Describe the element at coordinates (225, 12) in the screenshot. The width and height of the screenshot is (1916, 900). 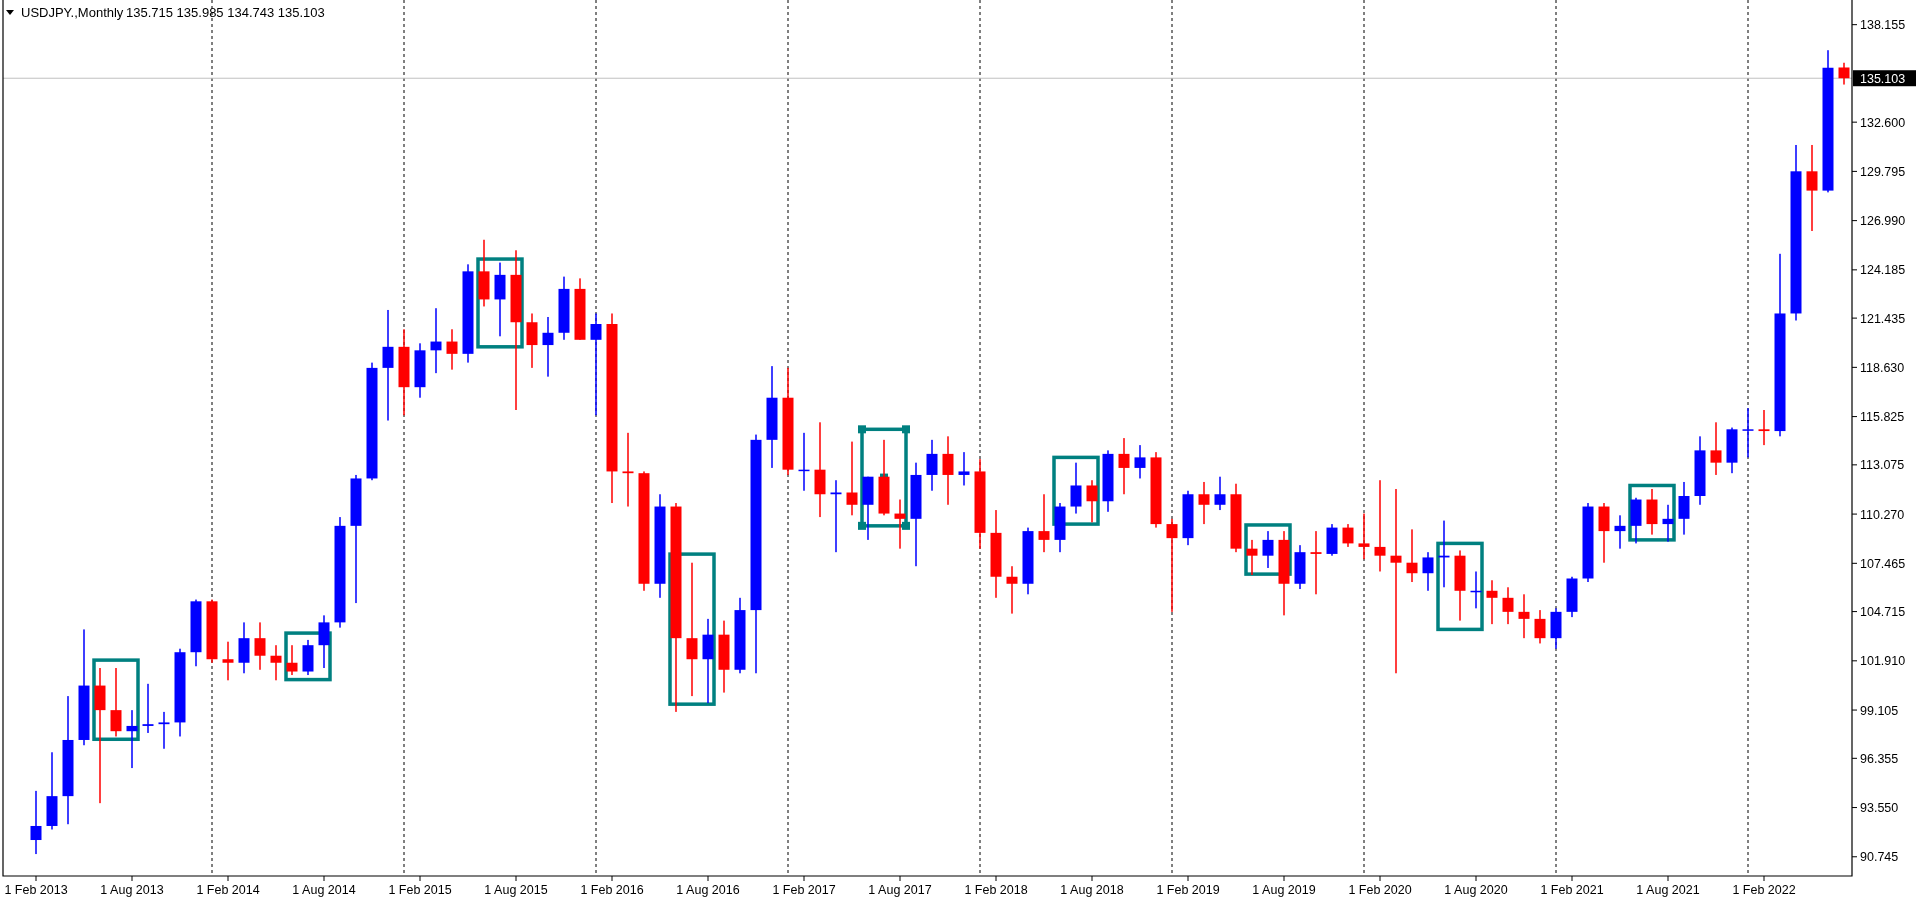
I see `ohlc-quote: 135.715 135.985 134.743 135.103` at that location.